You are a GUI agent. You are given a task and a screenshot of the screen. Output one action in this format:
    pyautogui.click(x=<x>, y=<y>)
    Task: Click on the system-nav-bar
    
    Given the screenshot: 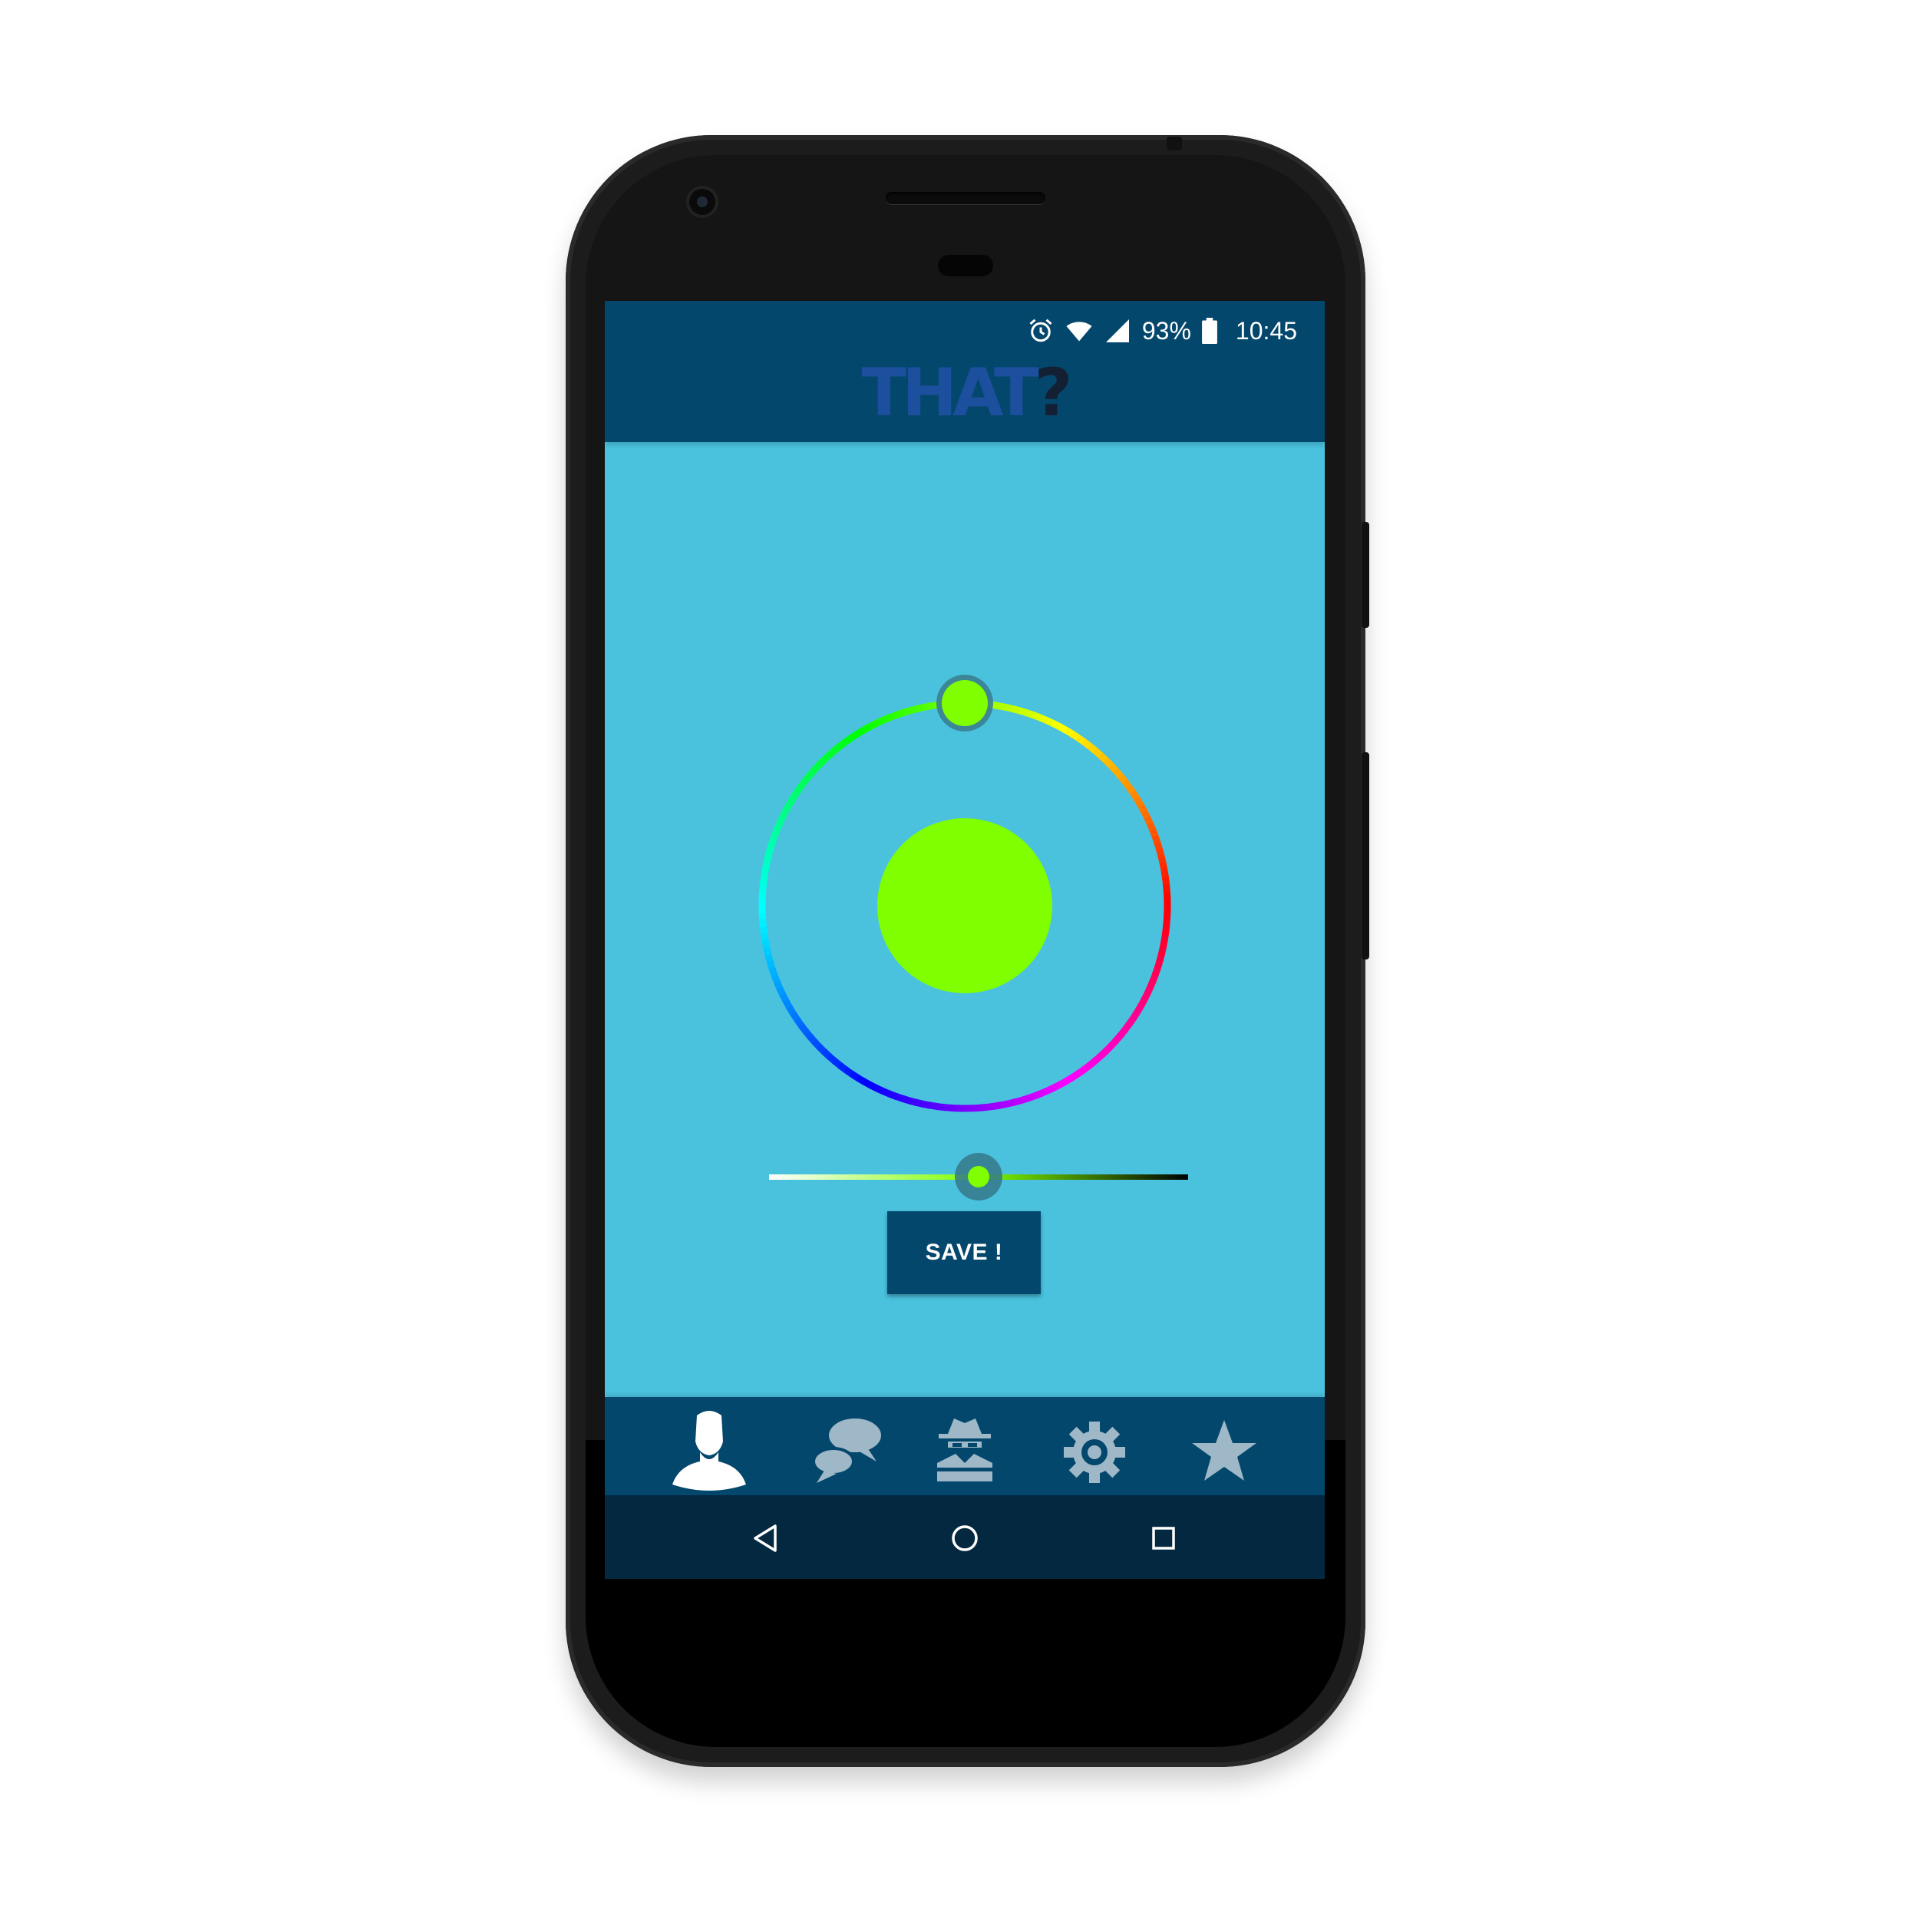 What is the action you would take?
    pyautogui.click(x=965, y=1537)
    